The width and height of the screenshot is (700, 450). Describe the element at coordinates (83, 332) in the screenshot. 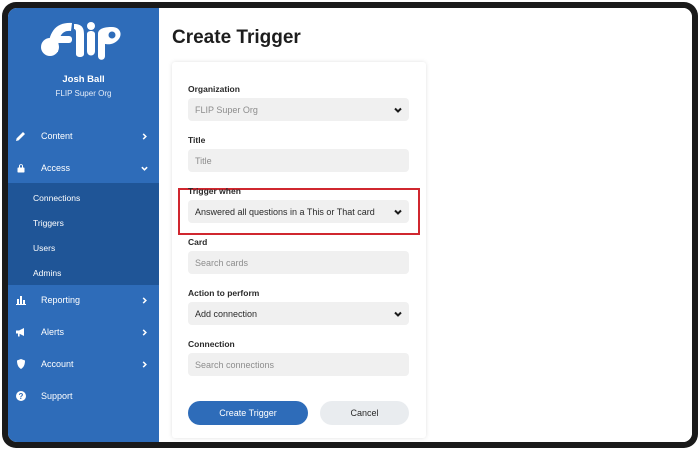

I see `sidebar-item-alerts: Alerts` at that location.